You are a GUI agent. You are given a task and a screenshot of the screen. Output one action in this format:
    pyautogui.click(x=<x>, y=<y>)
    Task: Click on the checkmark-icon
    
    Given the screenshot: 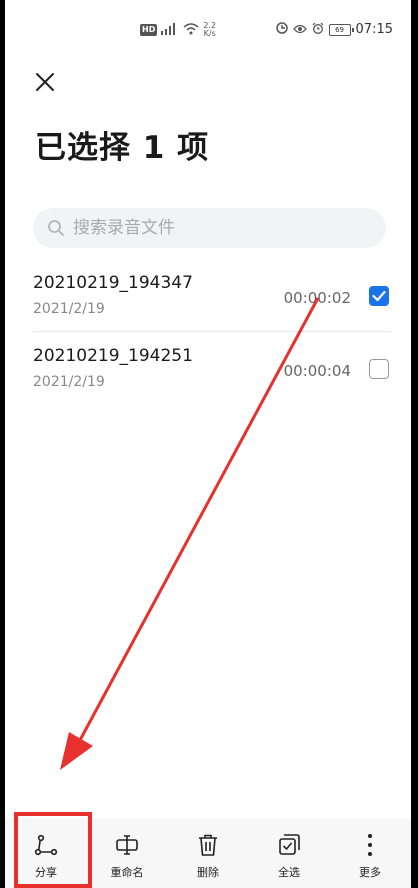 What is the action you would take?
    pyautogui.click(x=379, y=296)
    